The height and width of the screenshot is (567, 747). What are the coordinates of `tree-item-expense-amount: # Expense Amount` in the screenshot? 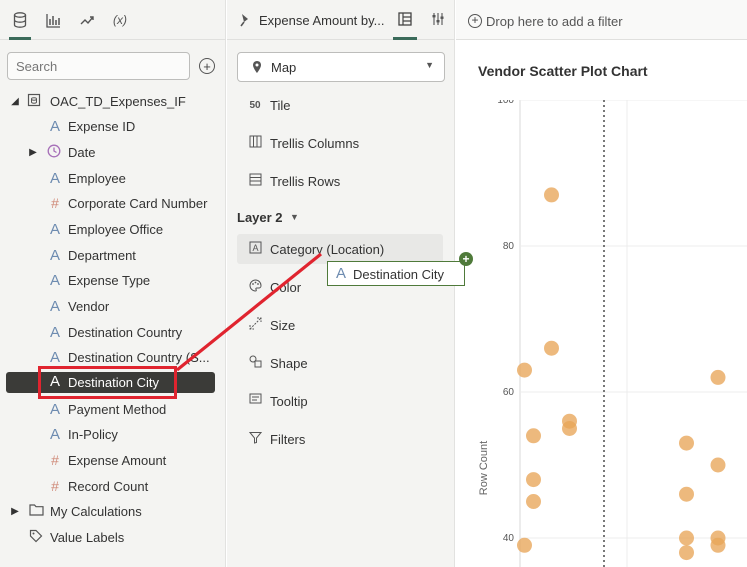 It's located at (113, 460).